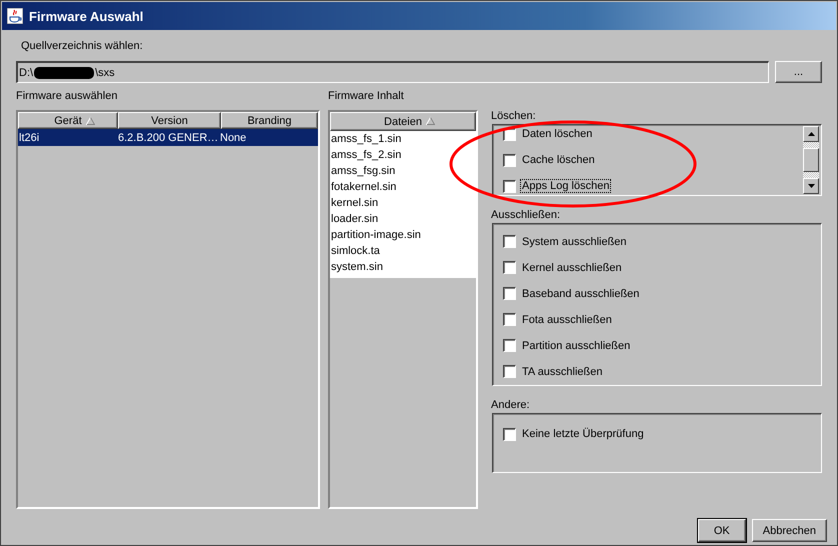  I want to click on checkbox-label: Kernel ausschließen, so click(572, 268).